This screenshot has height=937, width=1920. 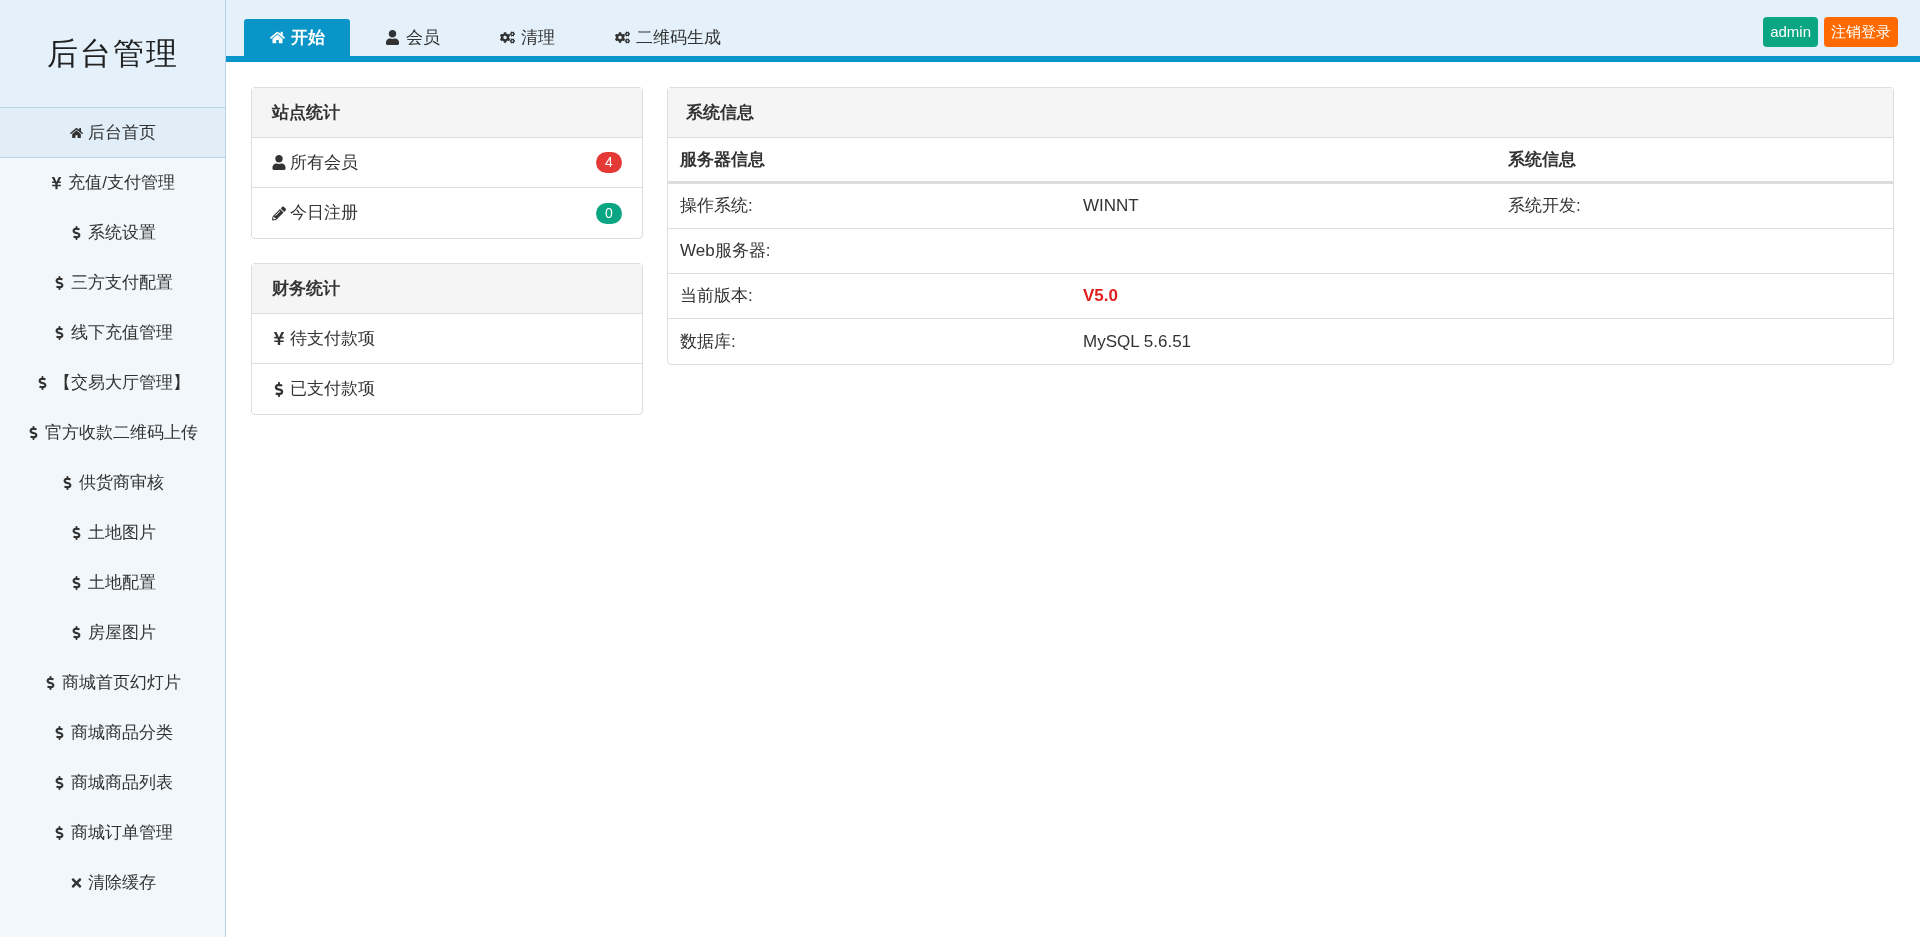 What do you see at coordinates (112, 633) in the screenshot?
I see `sidebar-item: 房屋图片` at bounding box center [112, 633].